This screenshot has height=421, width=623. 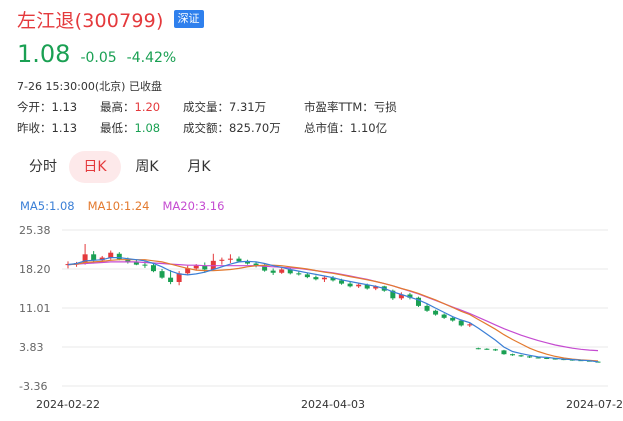 I want to click on x-tick-label: 2024-02-22, so click(x=68, y=404).